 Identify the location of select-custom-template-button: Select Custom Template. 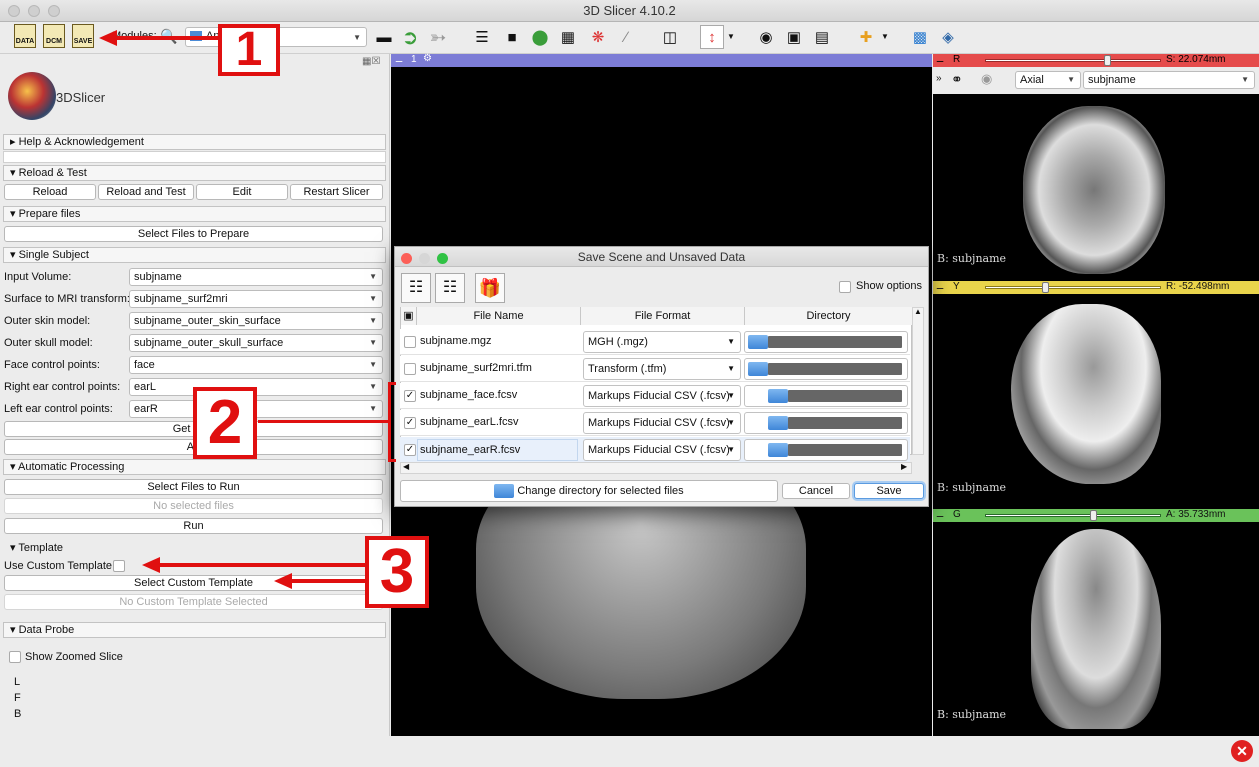
(193, 583).